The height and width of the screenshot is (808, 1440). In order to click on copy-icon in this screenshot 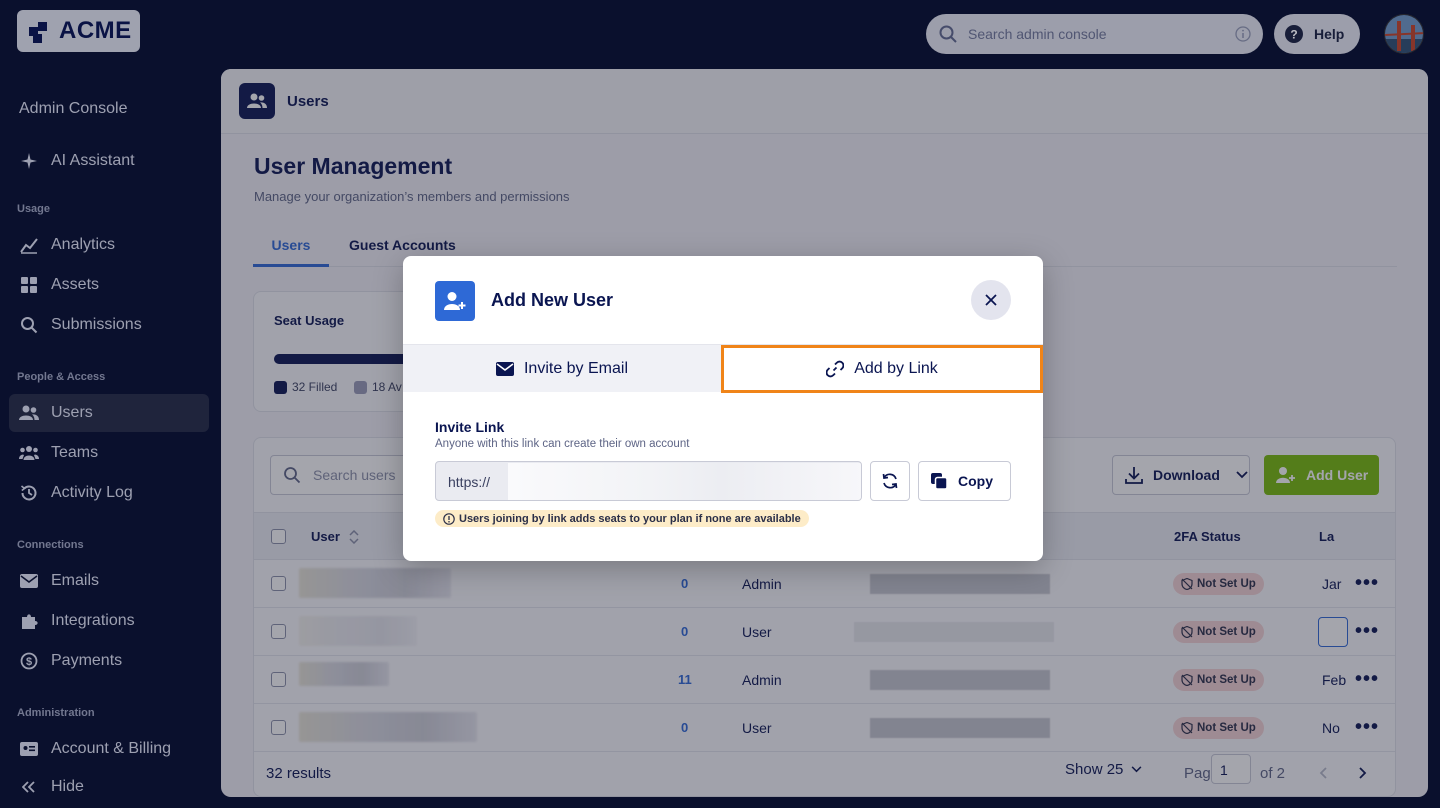, I will do `click(939, 481)`.